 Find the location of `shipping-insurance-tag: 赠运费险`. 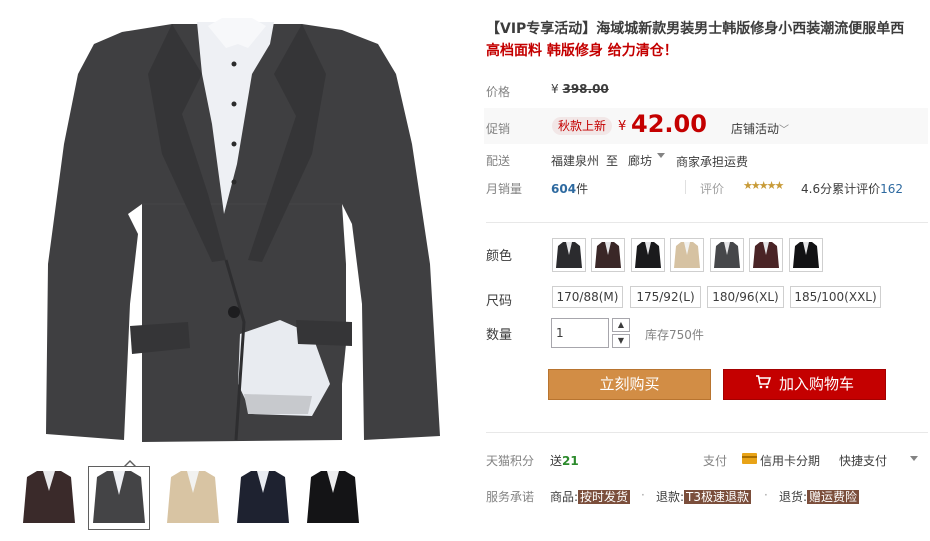

shipping-insurance-tag: 赠运费险 is located at coordinates (833, 497).